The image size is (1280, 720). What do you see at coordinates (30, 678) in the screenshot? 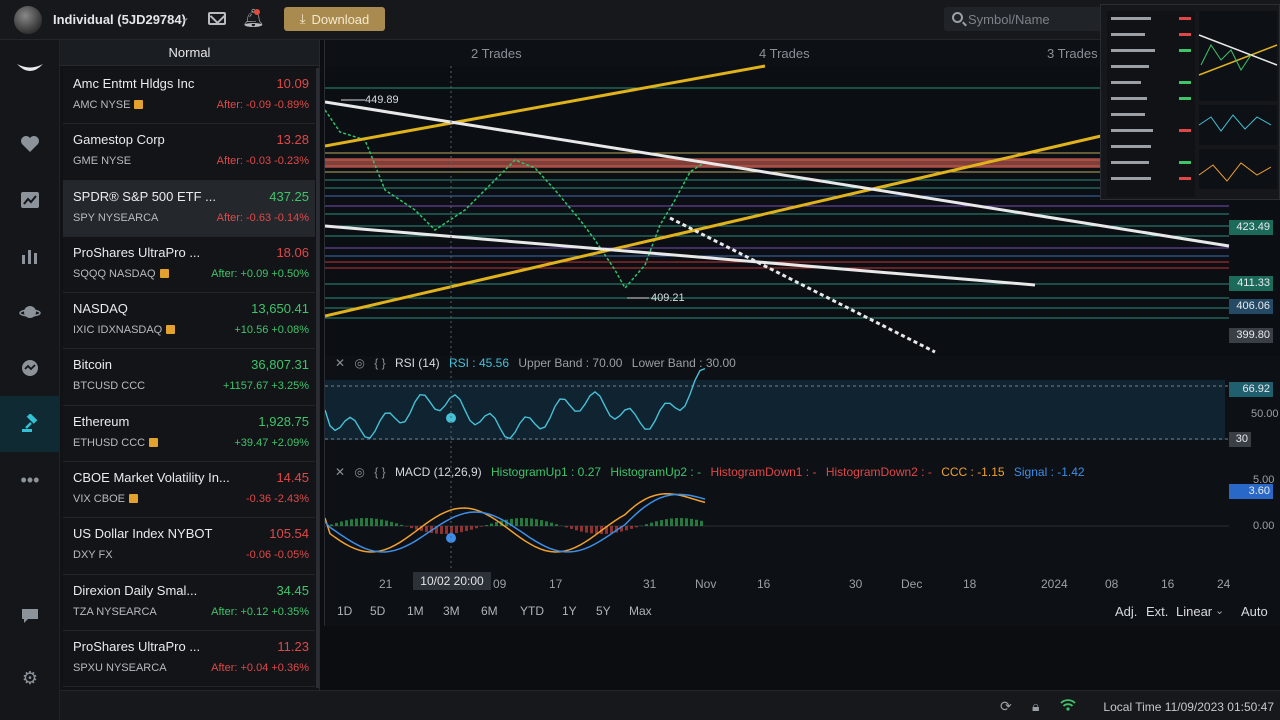
I see `settings-gear-icon: ⚙` at bounding box center [30, 678].